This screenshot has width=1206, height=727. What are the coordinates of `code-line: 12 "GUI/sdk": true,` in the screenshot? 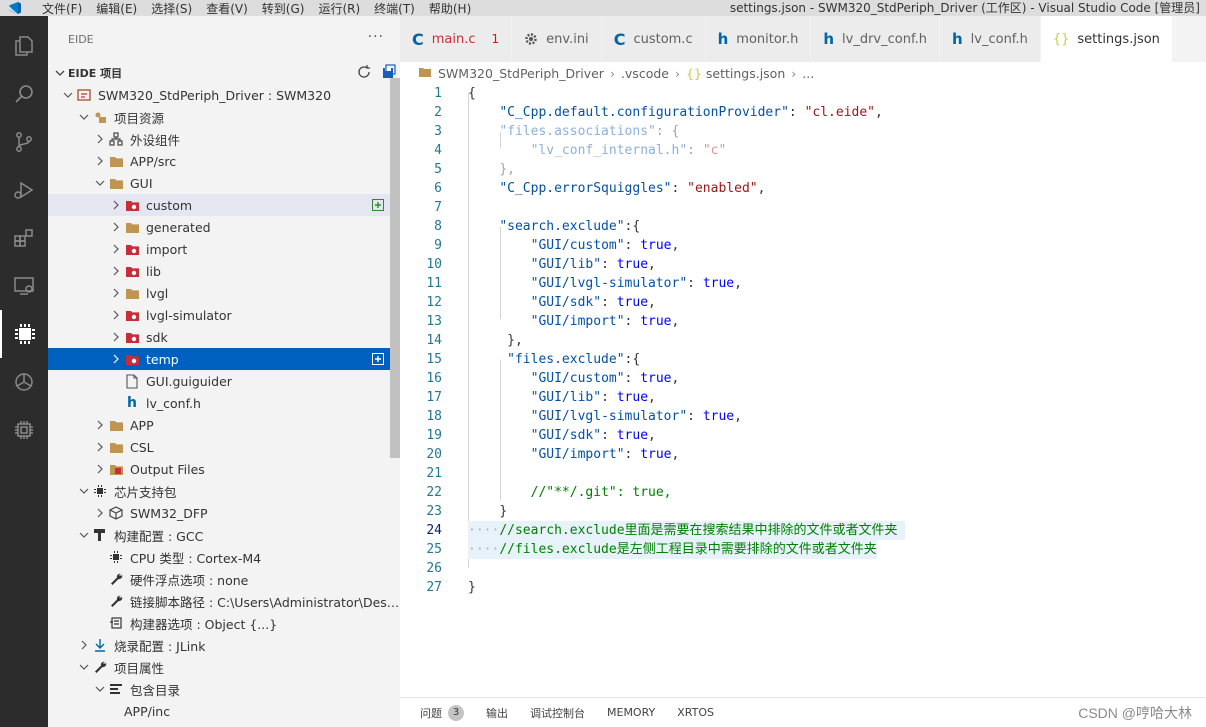 It's located at (541, 302).